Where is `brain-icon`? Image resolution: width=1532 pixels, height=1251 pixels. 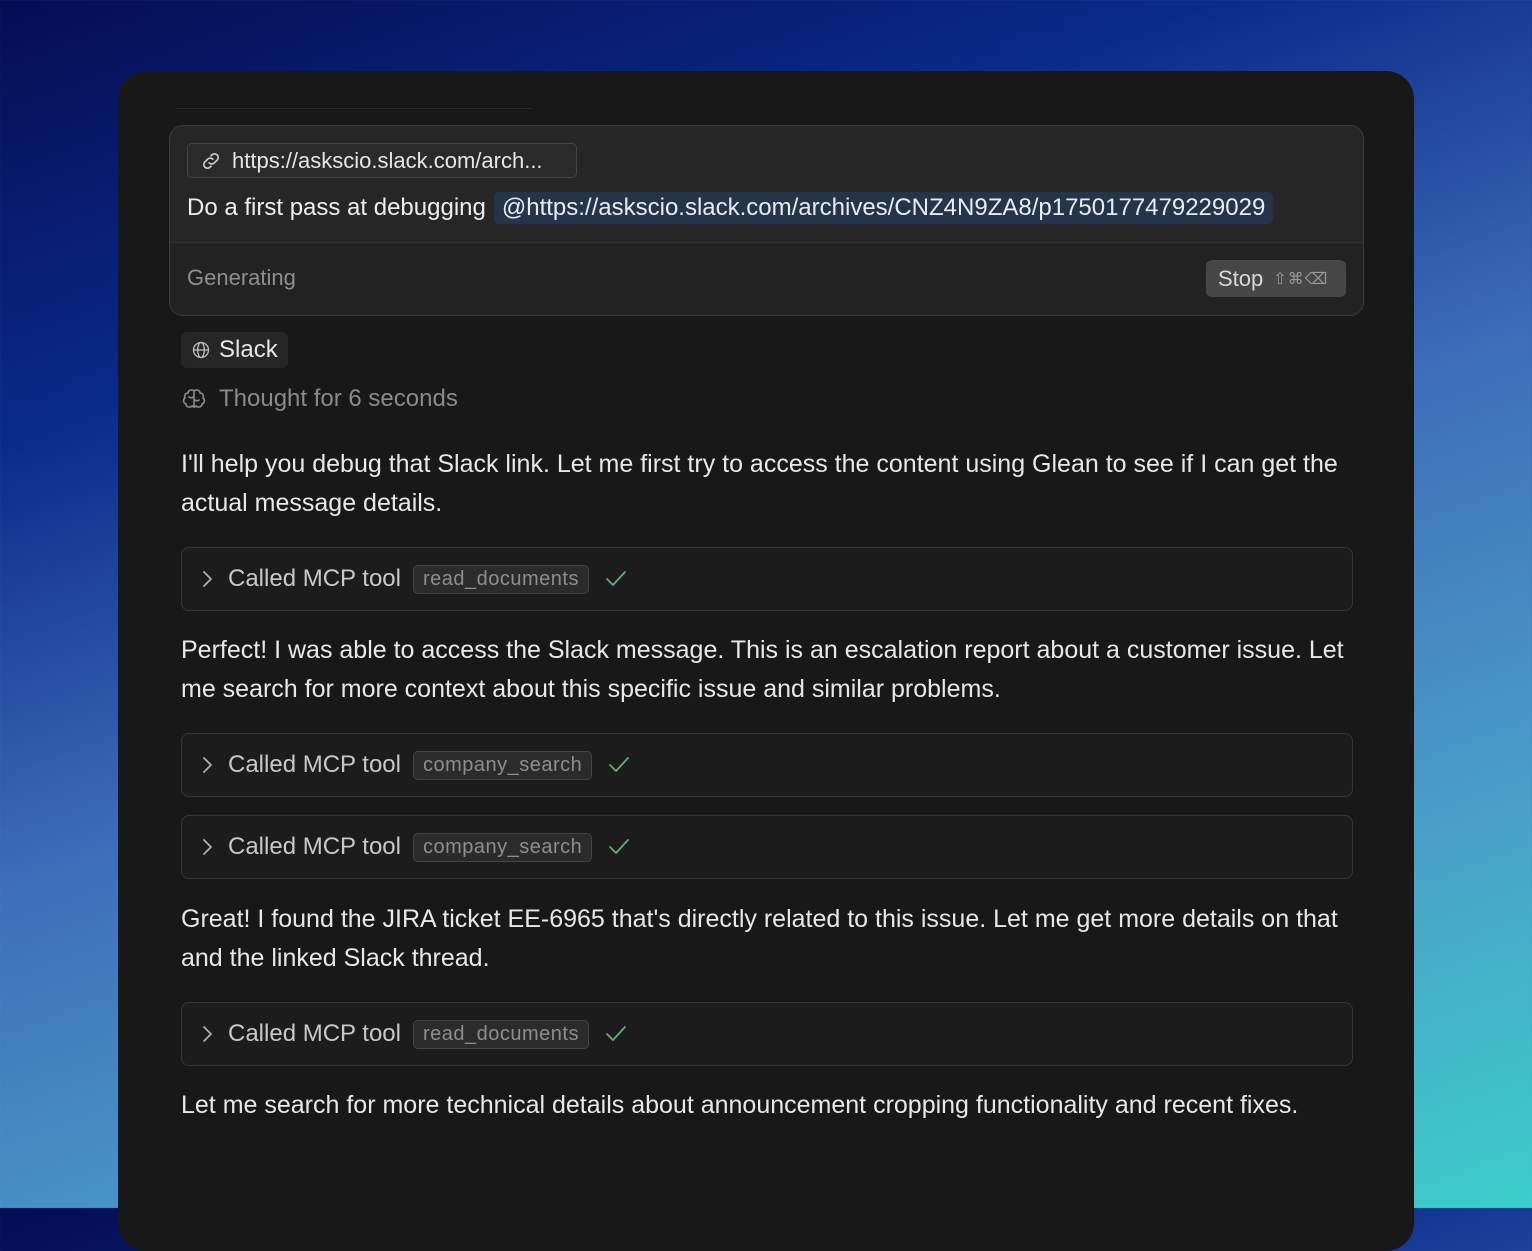 brain-icon is located at coordinates (194, 398).